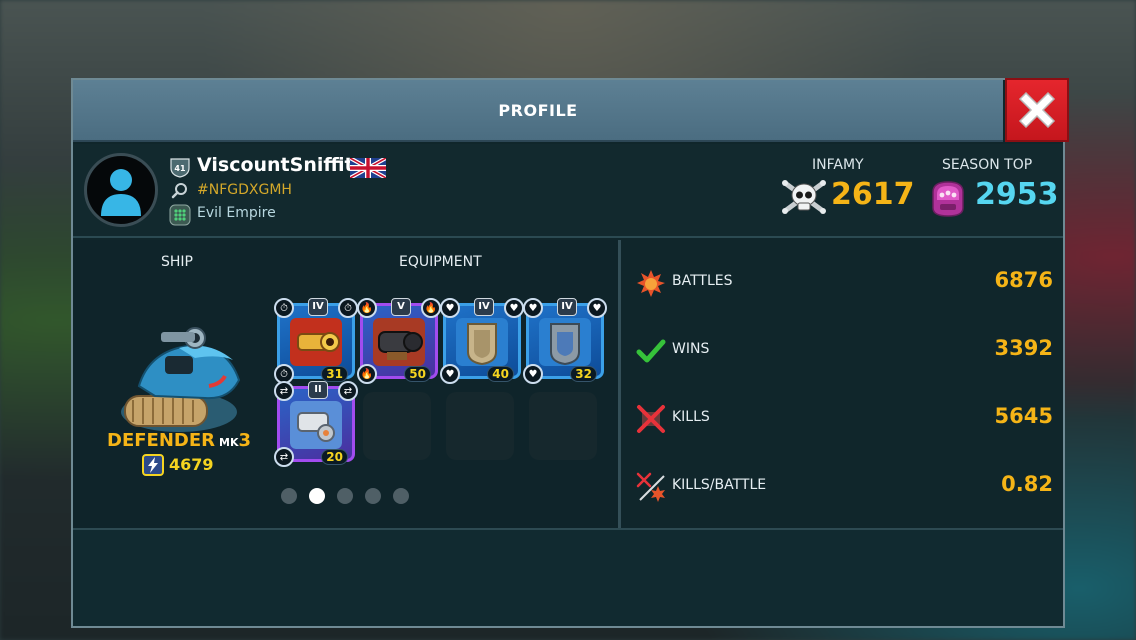 This screenshot has width=1136, height=640. What do you see at coordinates (179, 191) in the screenshot?
I see `search-icon` at bounding box center [179, 191].